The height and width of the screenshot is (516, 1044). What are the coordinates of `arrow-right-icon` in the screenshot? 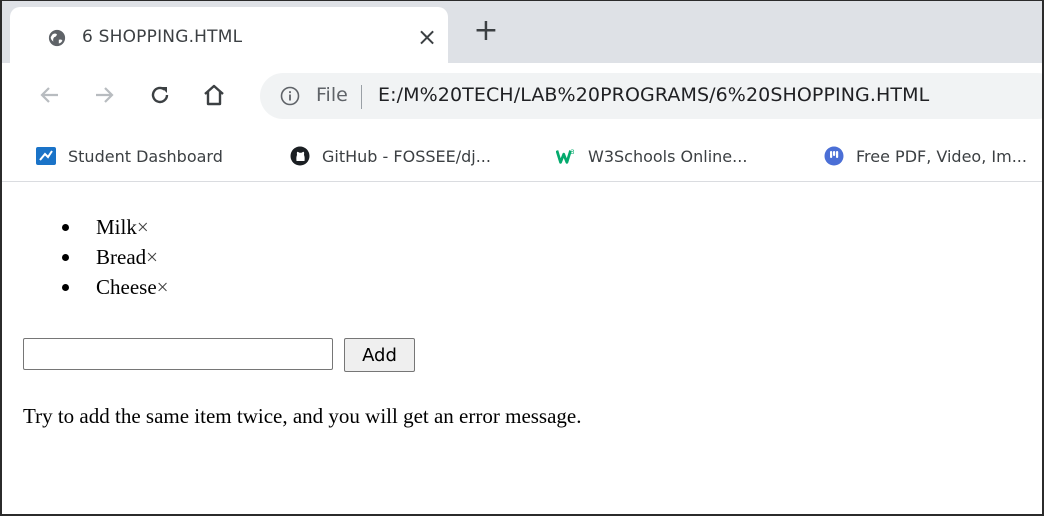 It's located at (105, 95).